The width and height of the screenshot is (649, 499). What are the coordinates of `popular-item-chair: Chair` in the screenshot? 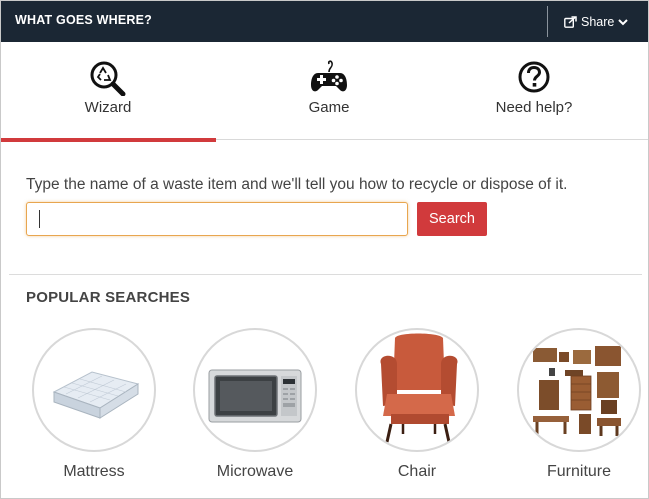 It's located at (417, 413).